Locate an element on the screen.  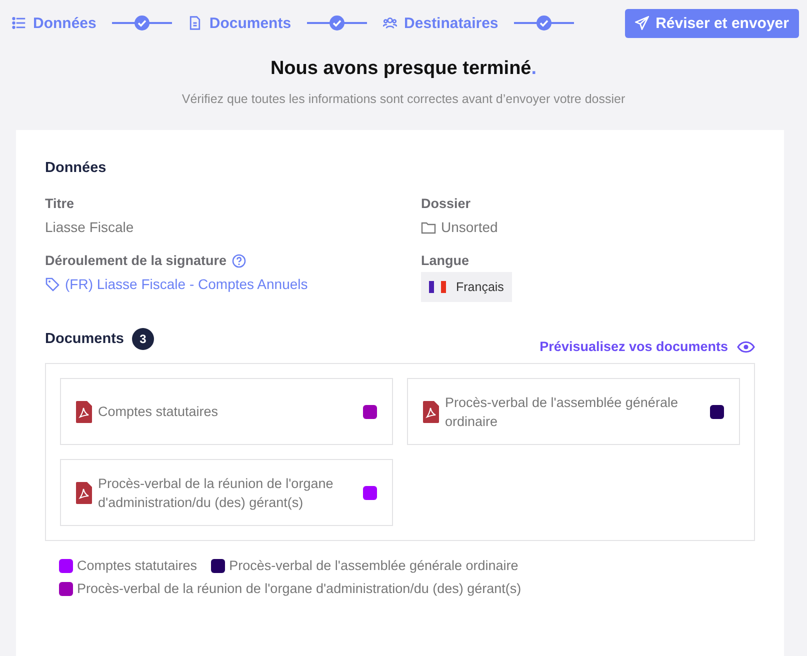
send-icon is located at coordinates (641, 23).